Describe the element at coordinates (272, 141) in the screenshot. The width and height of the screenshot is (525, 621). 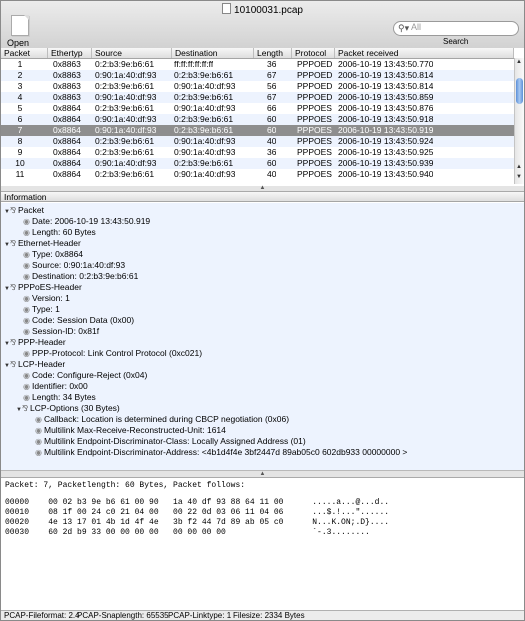
I see `table-cell: 40` at that location.